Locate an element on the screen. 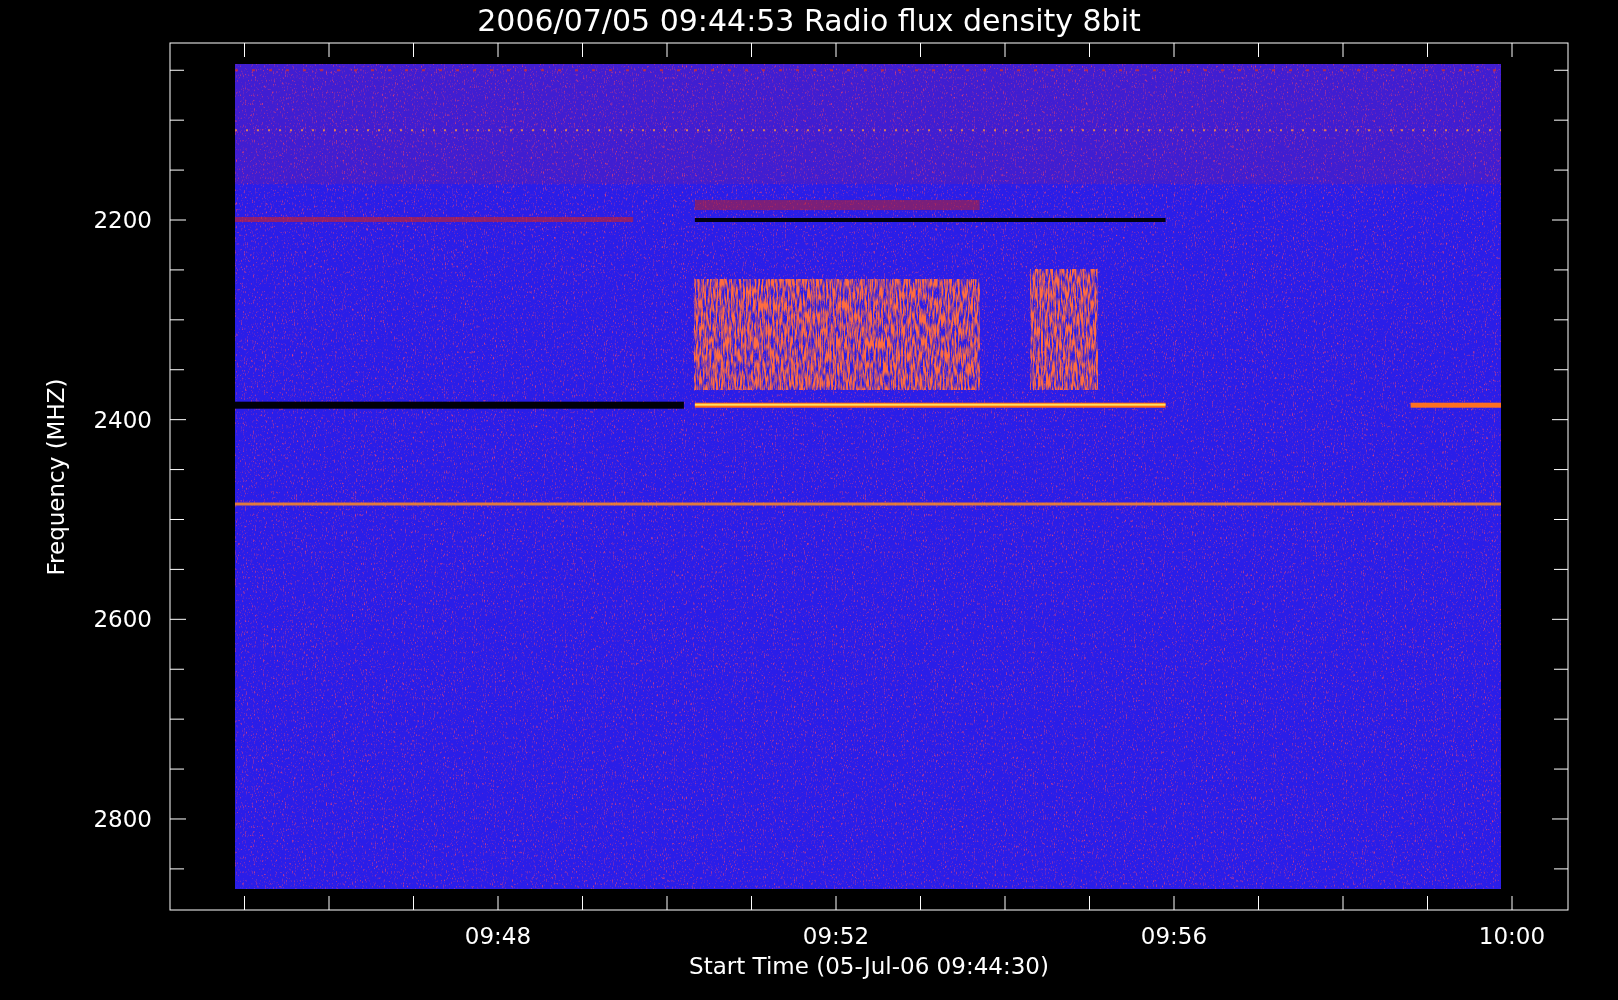 This screenshot has height=1000, width=1618. plot-title: 2006/07/05 09:44:53 Radio flux density 8bit is located at coordinates (809, 20).